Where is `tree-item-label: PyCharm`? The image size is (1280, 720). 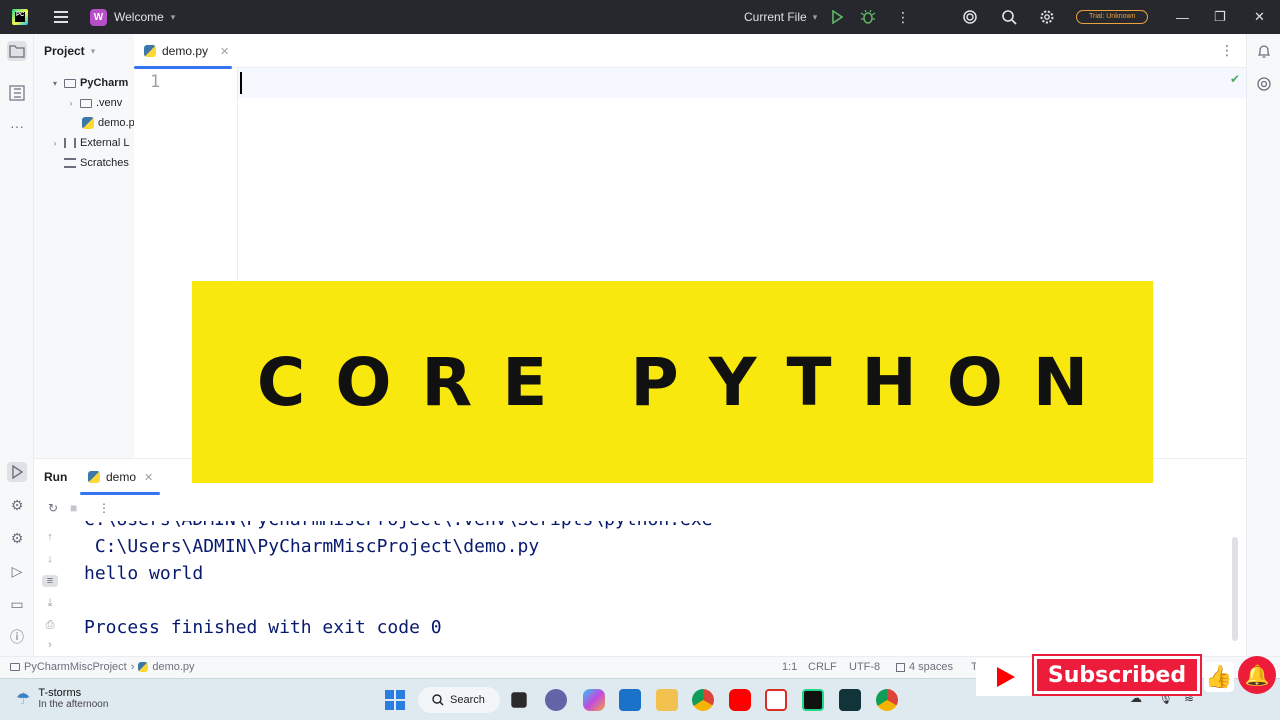 tree-item-label: PyCharm is located at coordinates (104, 83).